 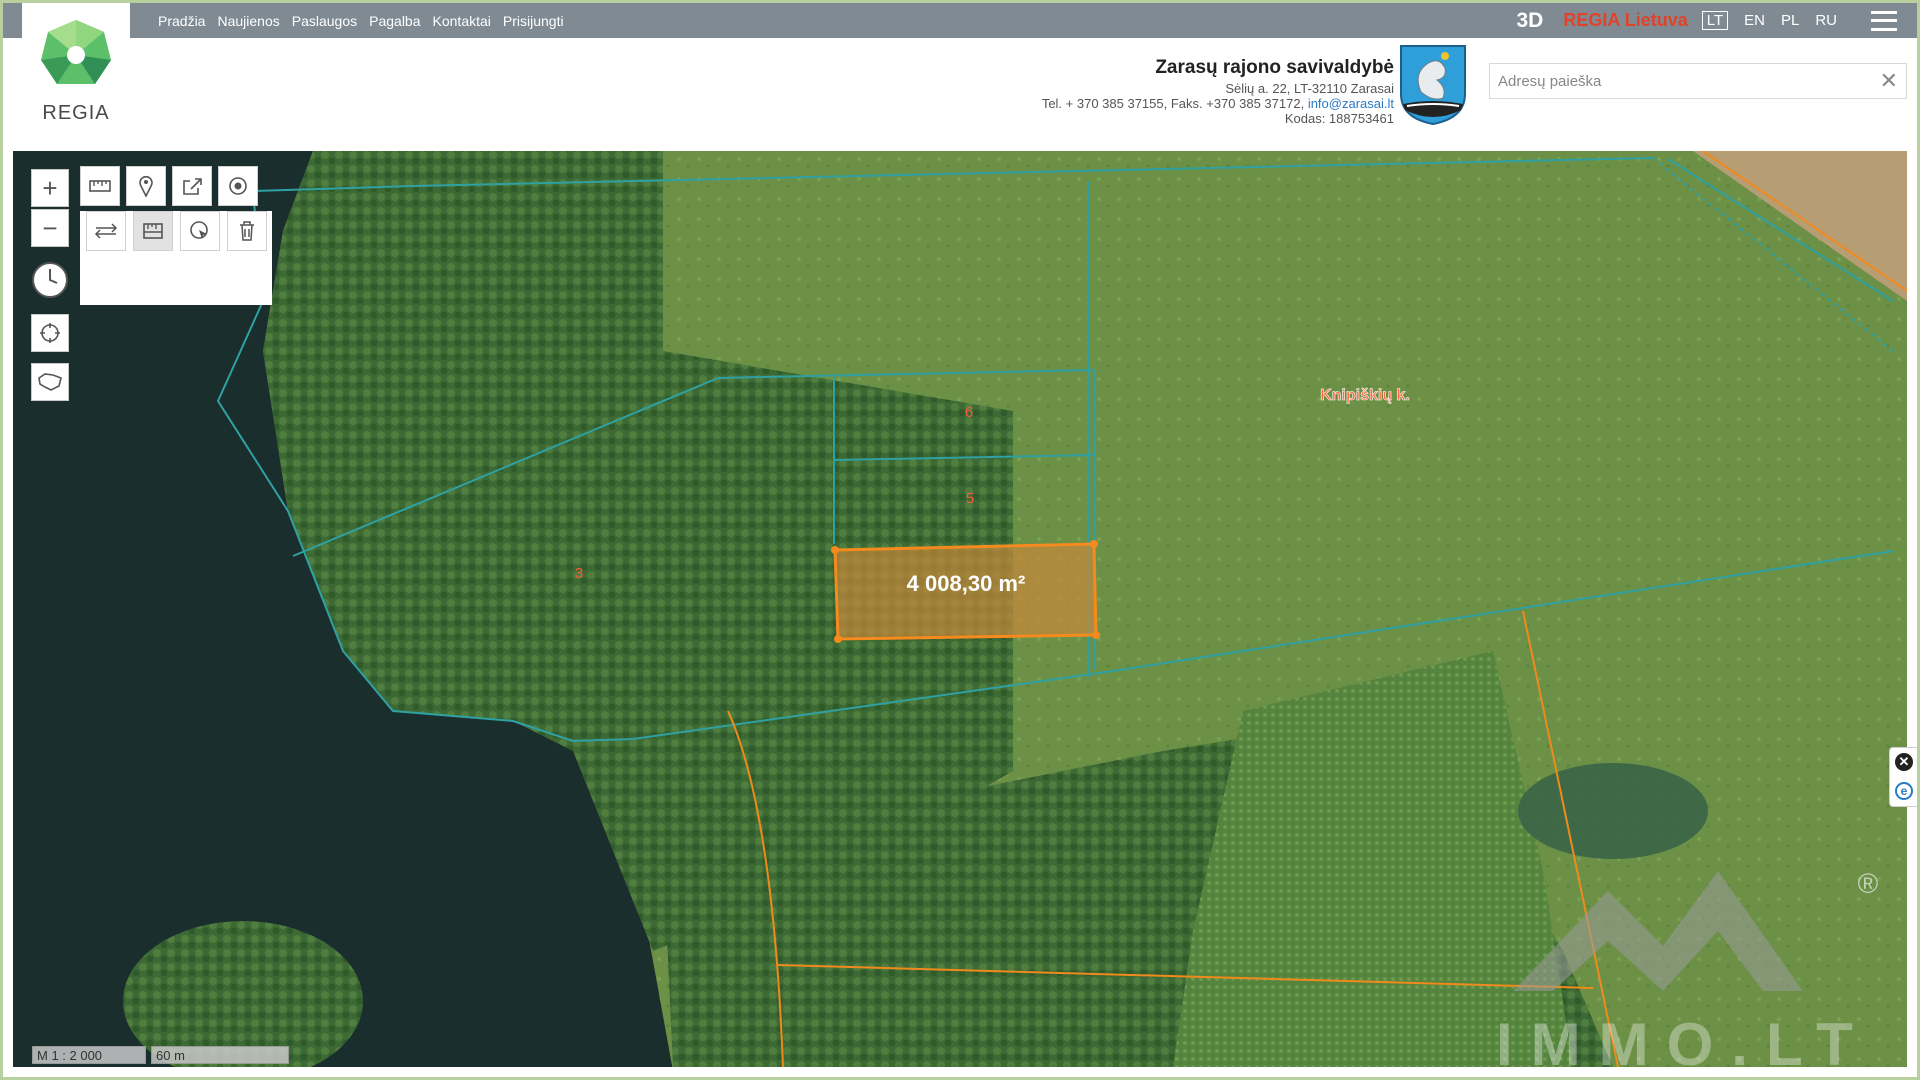 I want to click on nav-item-help: Pagalba, so click(x=394, y=21).